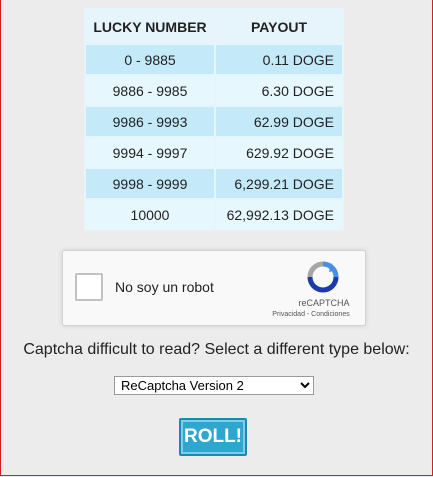 This screenshot has height=477, width=433. What do you see at coordinates (150, 90) in the screenshot?
I see `lucky-number-range: 9886 - 9985` at bounding box center [150, 90].